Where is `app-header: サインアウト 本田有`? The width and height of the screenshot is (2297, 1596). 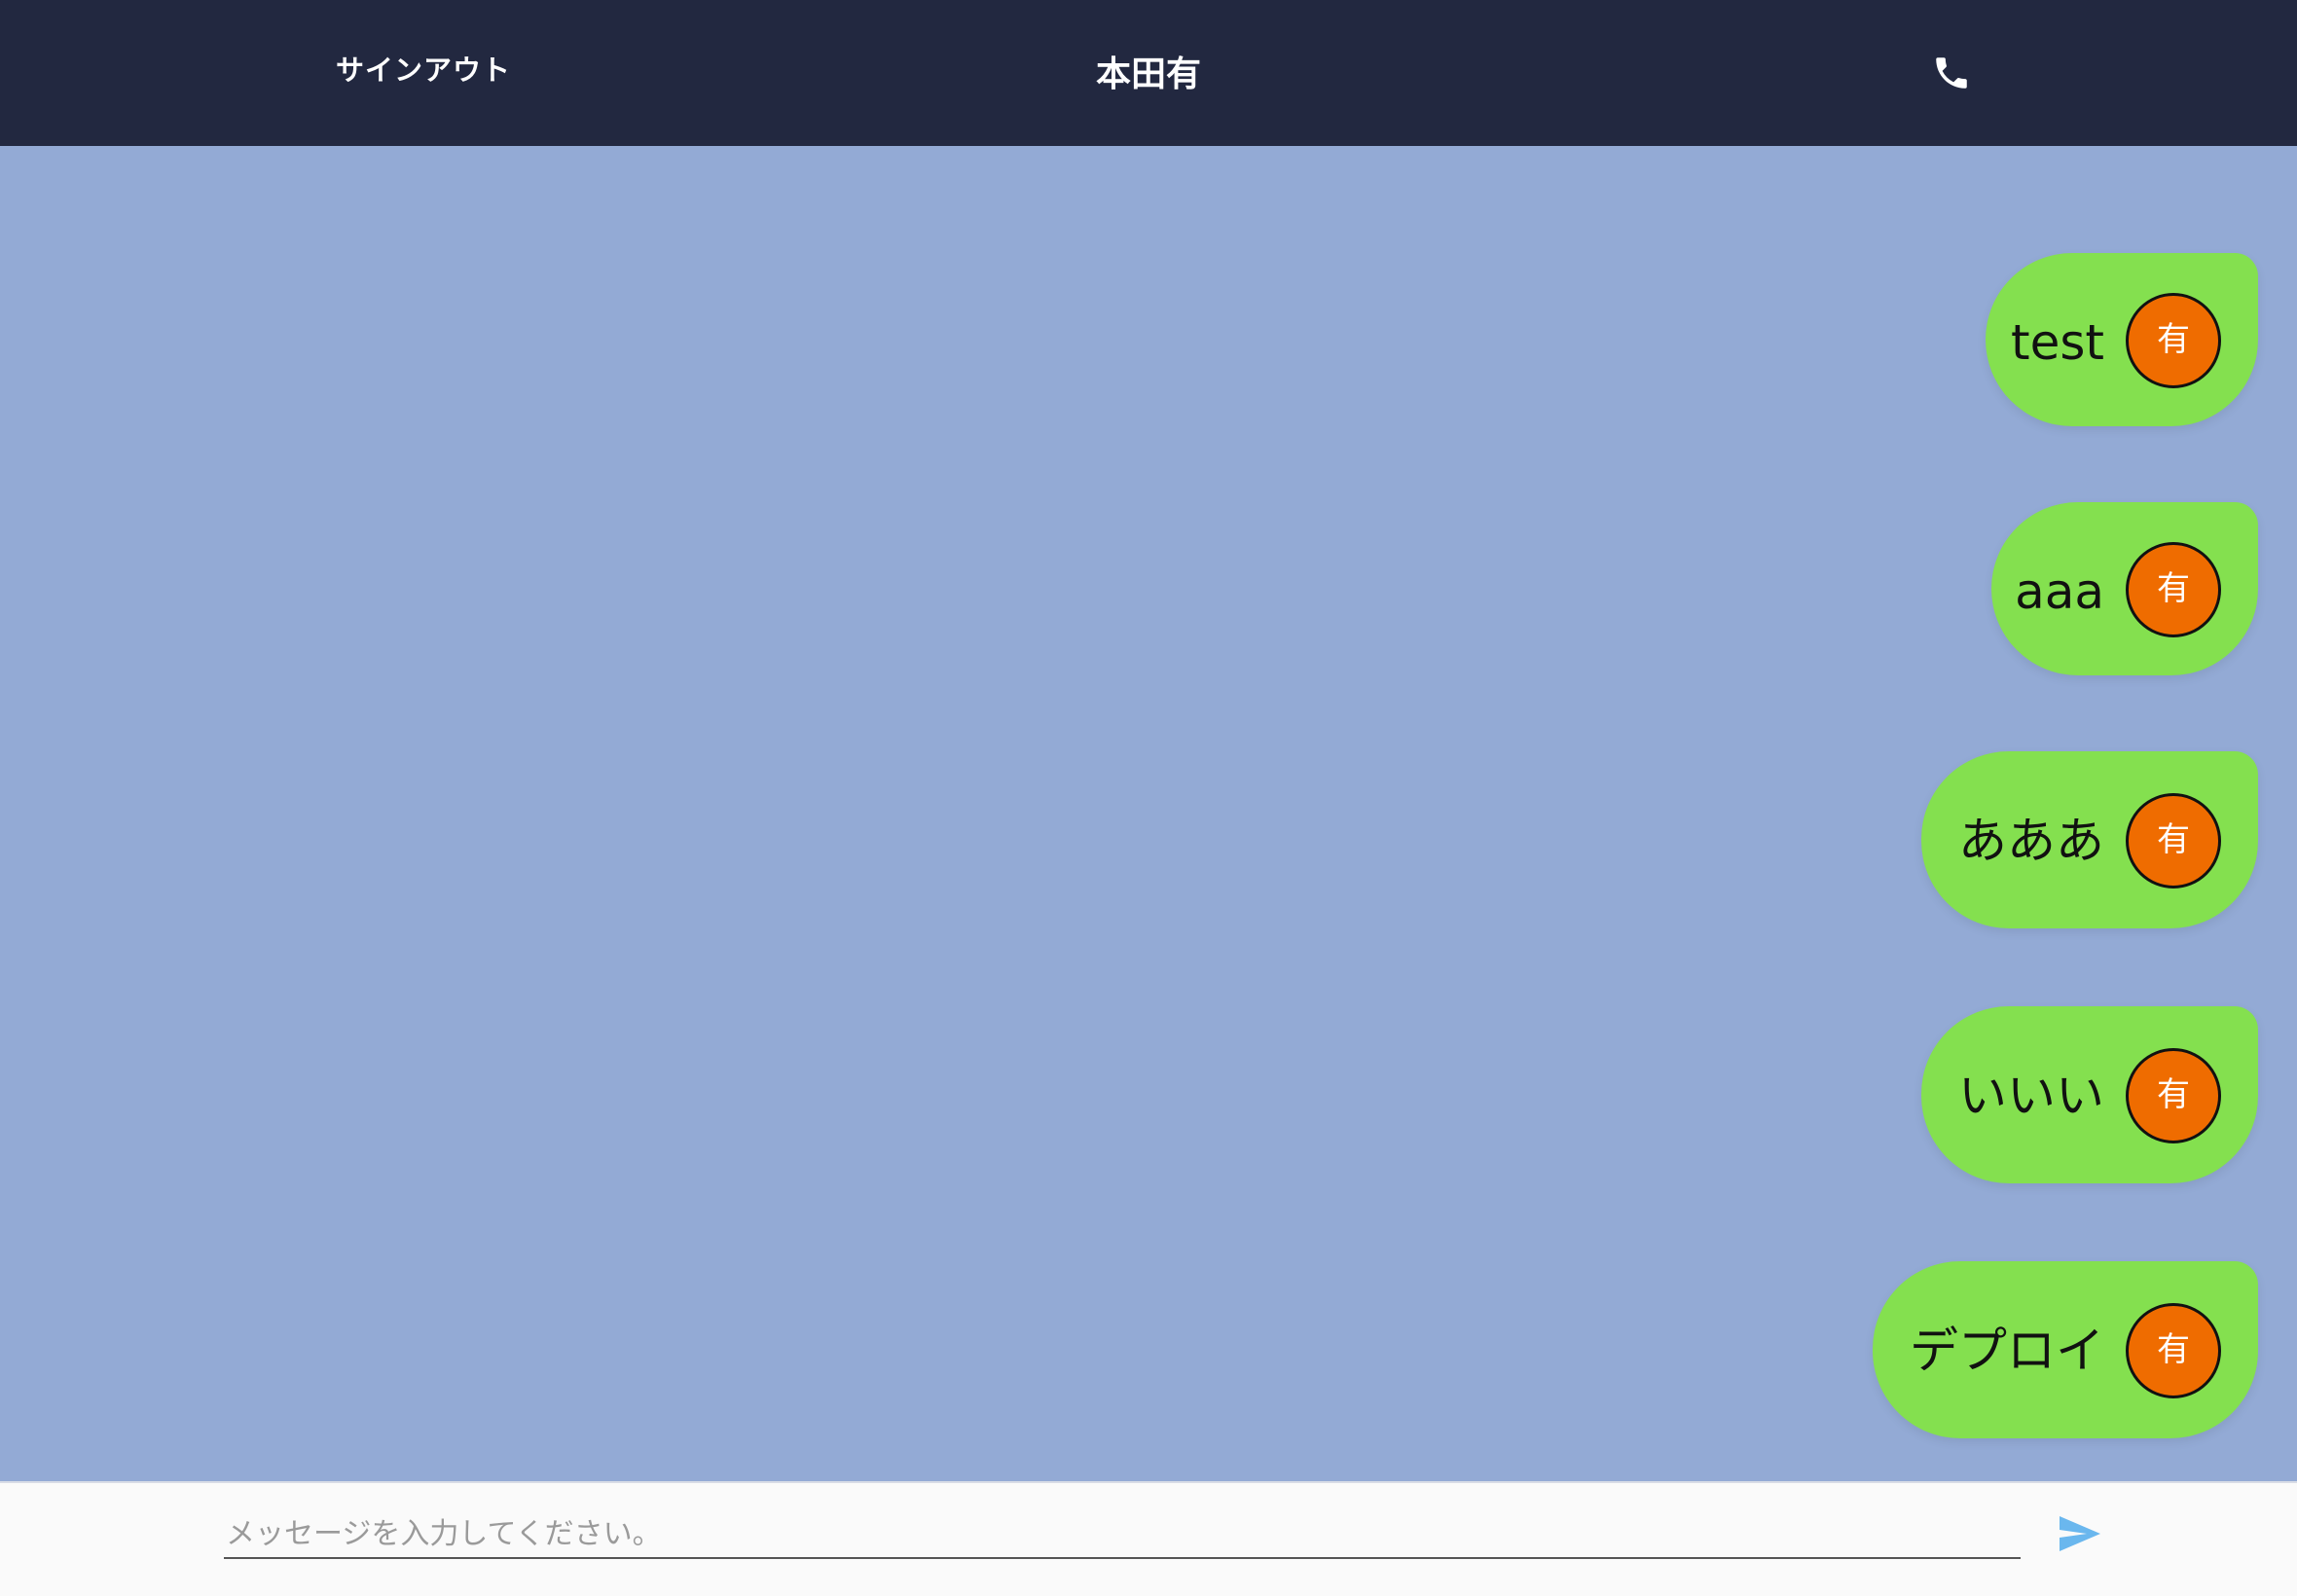
app-header: サインアウト 本田有 is located at coordinates (1148, 73).